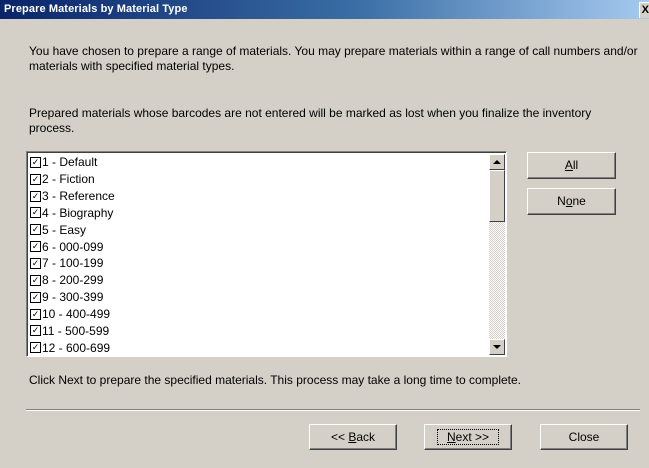 This screenshot has height=468, width=649. Describe the element at coordinates (259, 330) in the screenshot. I see `material-type-item: ✓ 11 - 500-599` at that location.